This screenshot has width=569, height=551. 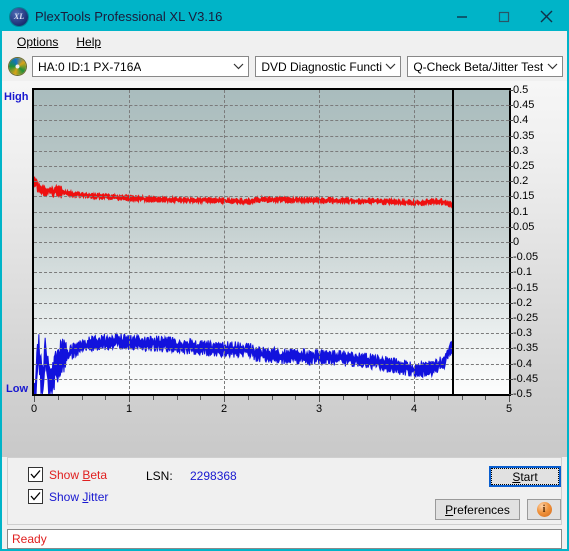 What do you see at coordinates (546, 16) in the screenshot?
I see `close-icon` at bounding box center [546, 16].